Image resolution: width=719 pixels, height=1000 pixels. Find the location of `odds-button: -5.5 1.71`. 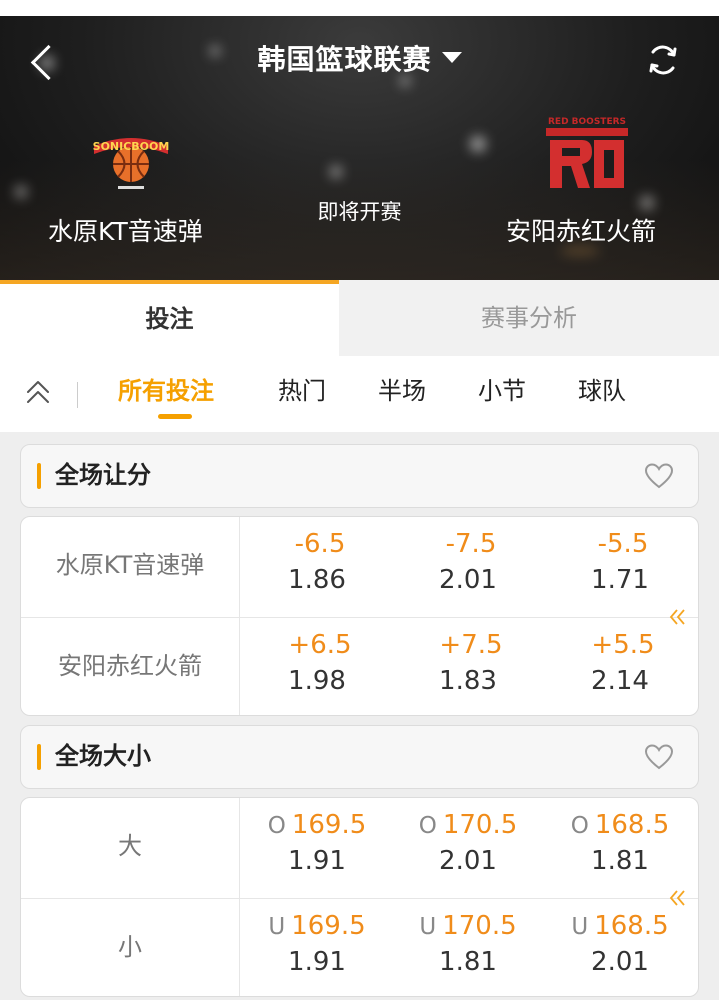

odds-button: -5.5 1.71 is located at coordinates (620, 567).